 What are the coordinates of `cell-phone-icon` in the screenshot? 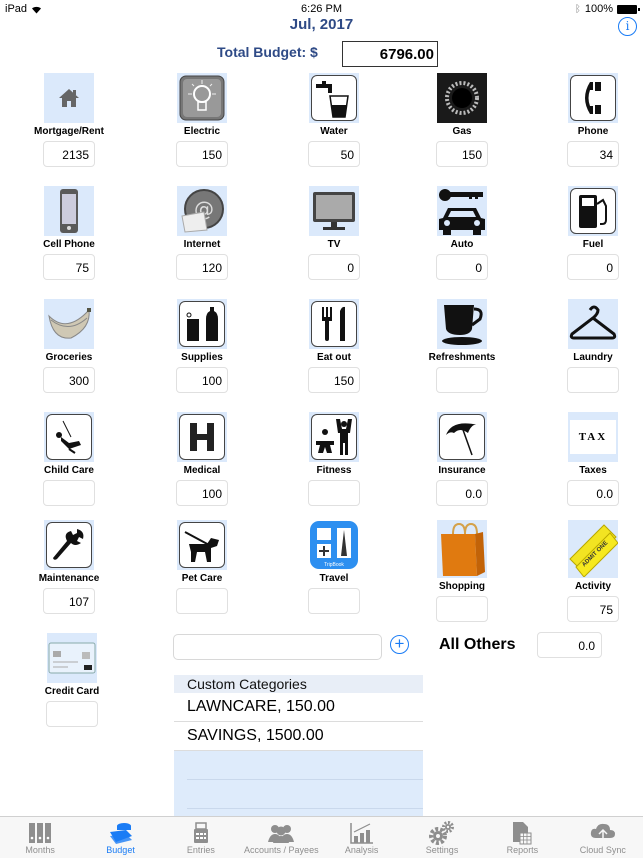 It's located at (69, 211).